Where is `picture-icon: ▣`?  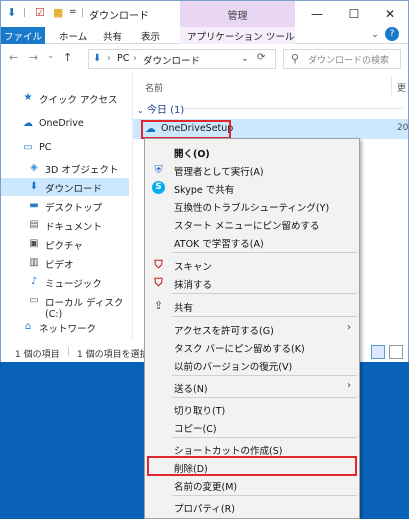
picture-icon: ▣ is located at coordinates (34, 243).